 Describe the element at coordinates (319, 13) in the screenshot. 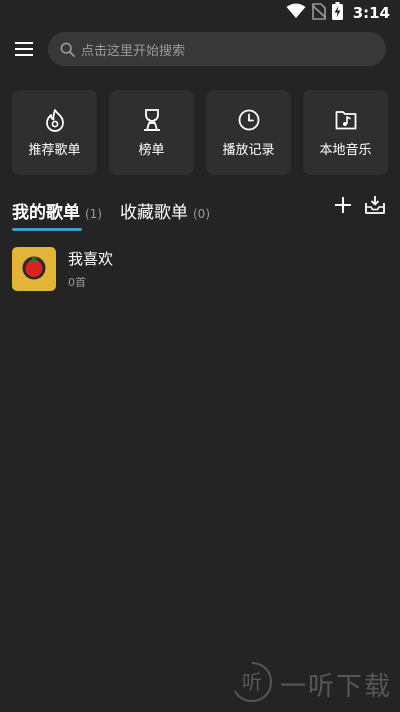

I see `no-sim-icon` at that location.